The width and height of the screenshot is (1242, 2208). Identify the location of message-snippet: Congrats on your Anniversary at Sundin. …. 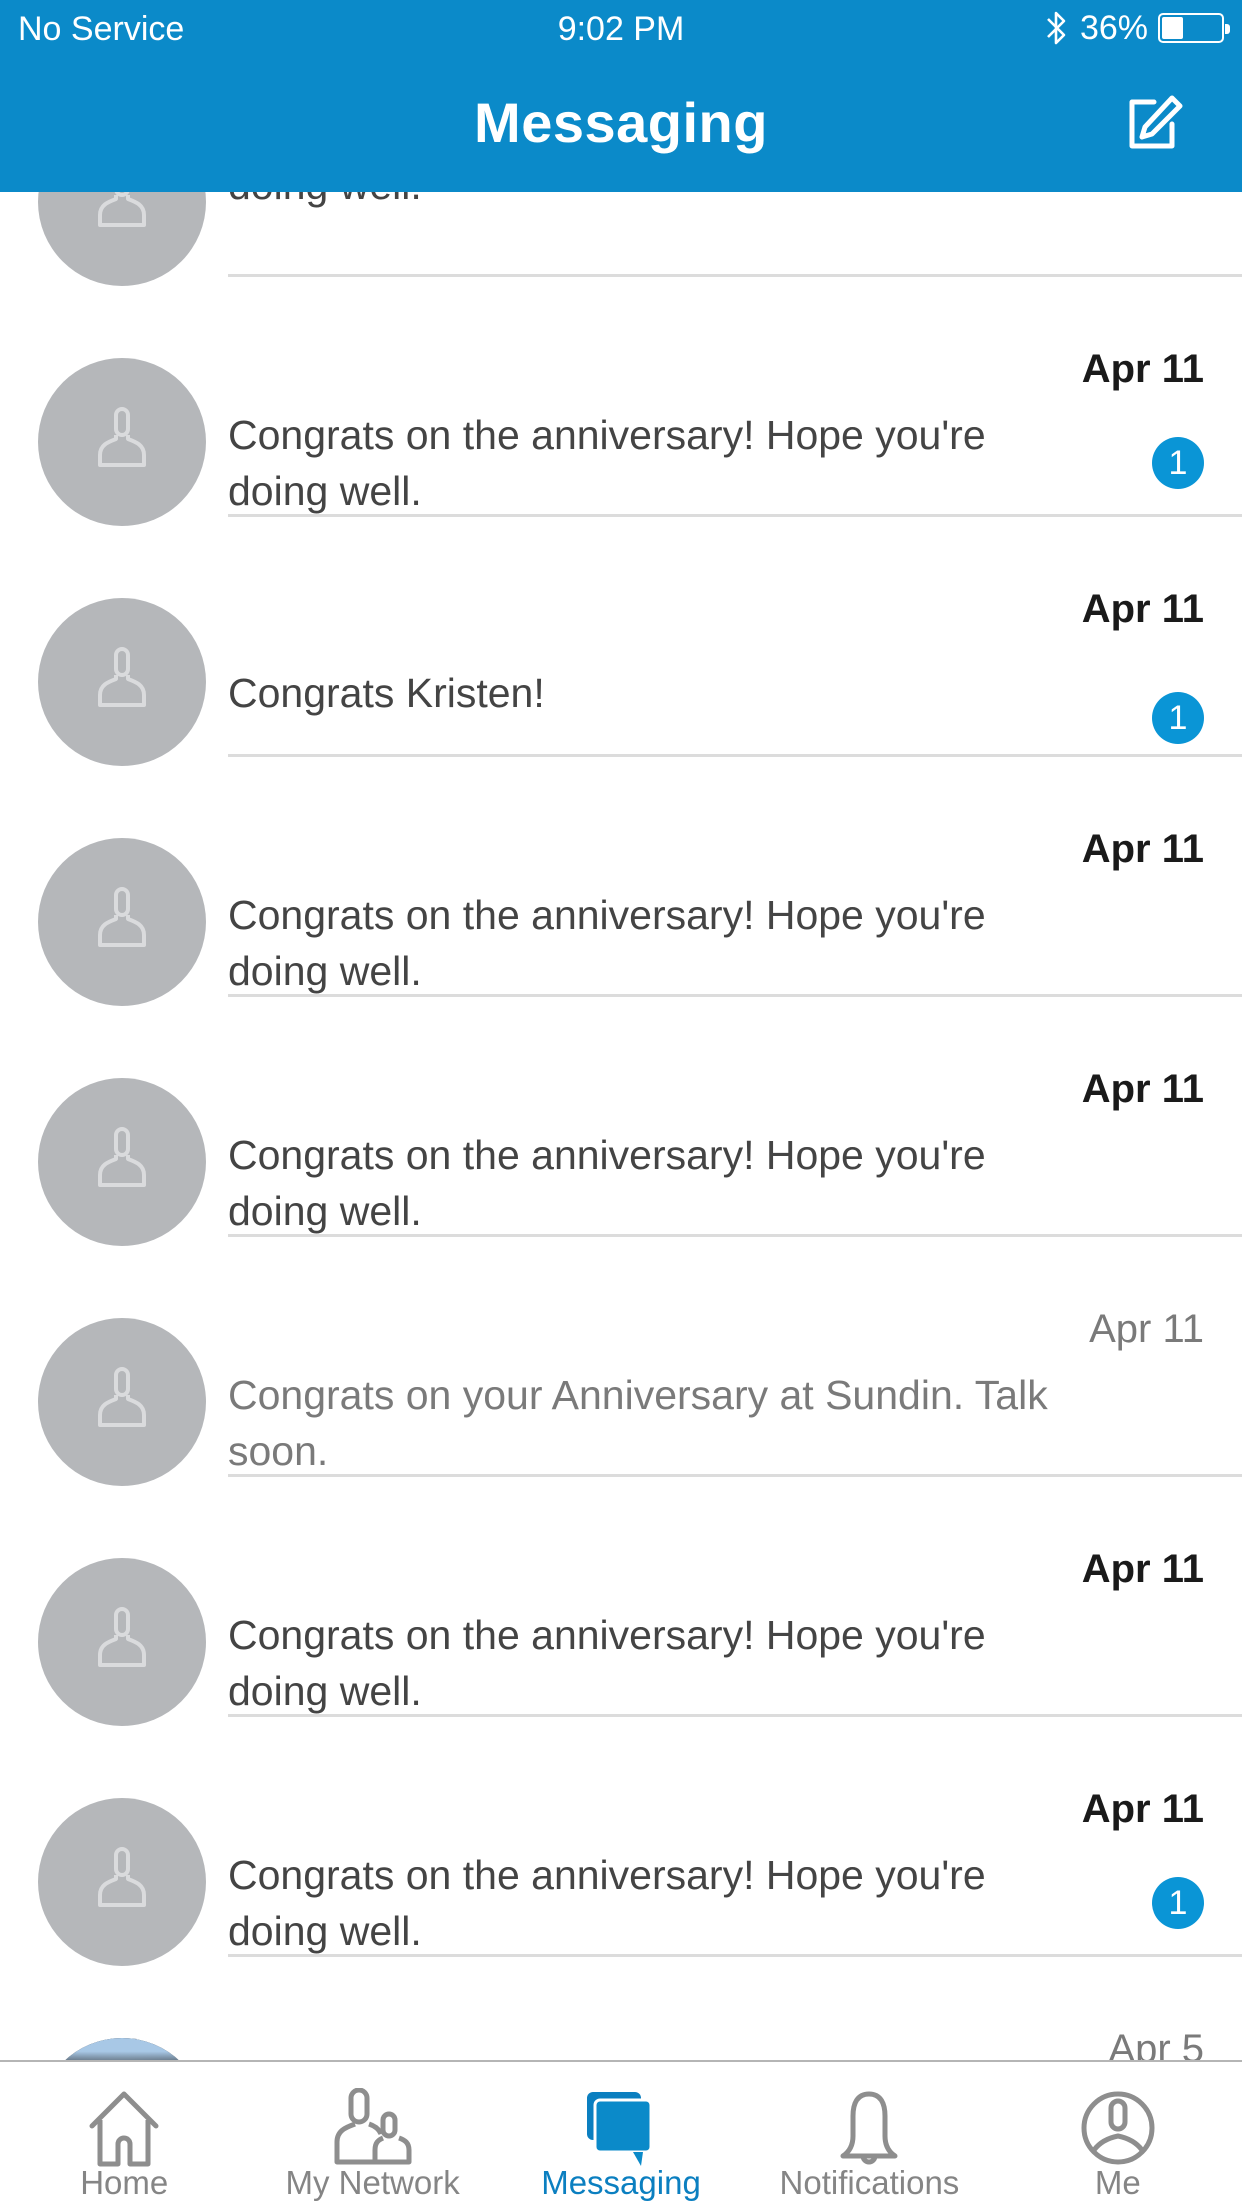
(638, 1423).